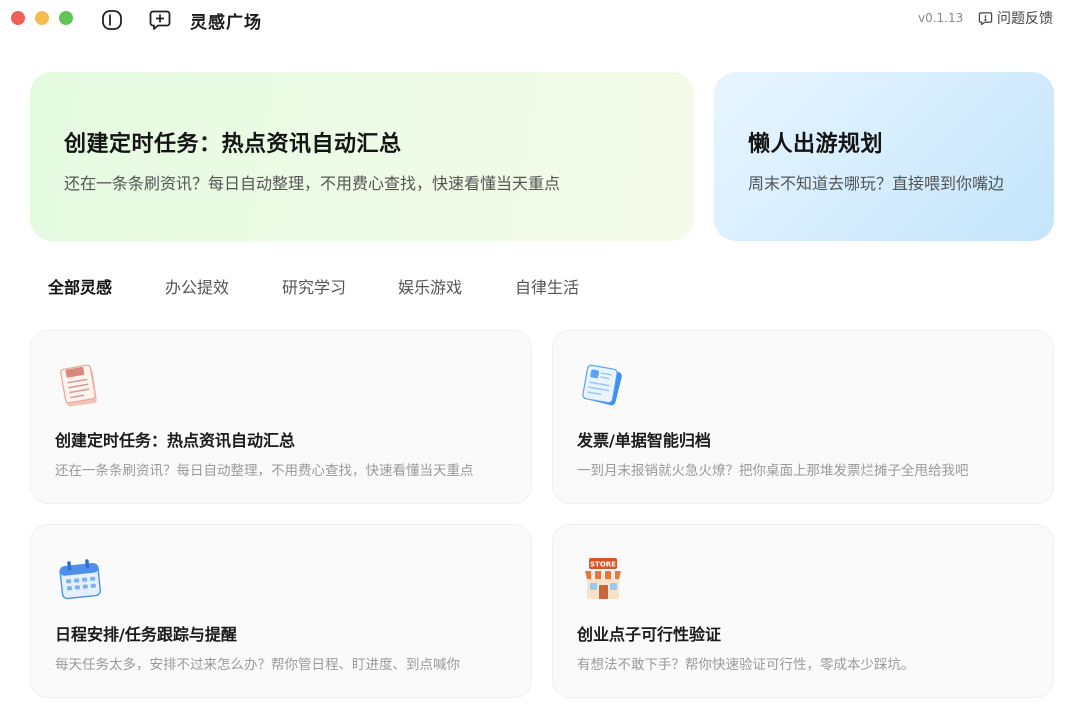  What do you see at coordinates (146, 634) in the screenshot?
I see `card-title: 日程安排/任务跟踪与提醒` at bounding box center [146, 634].